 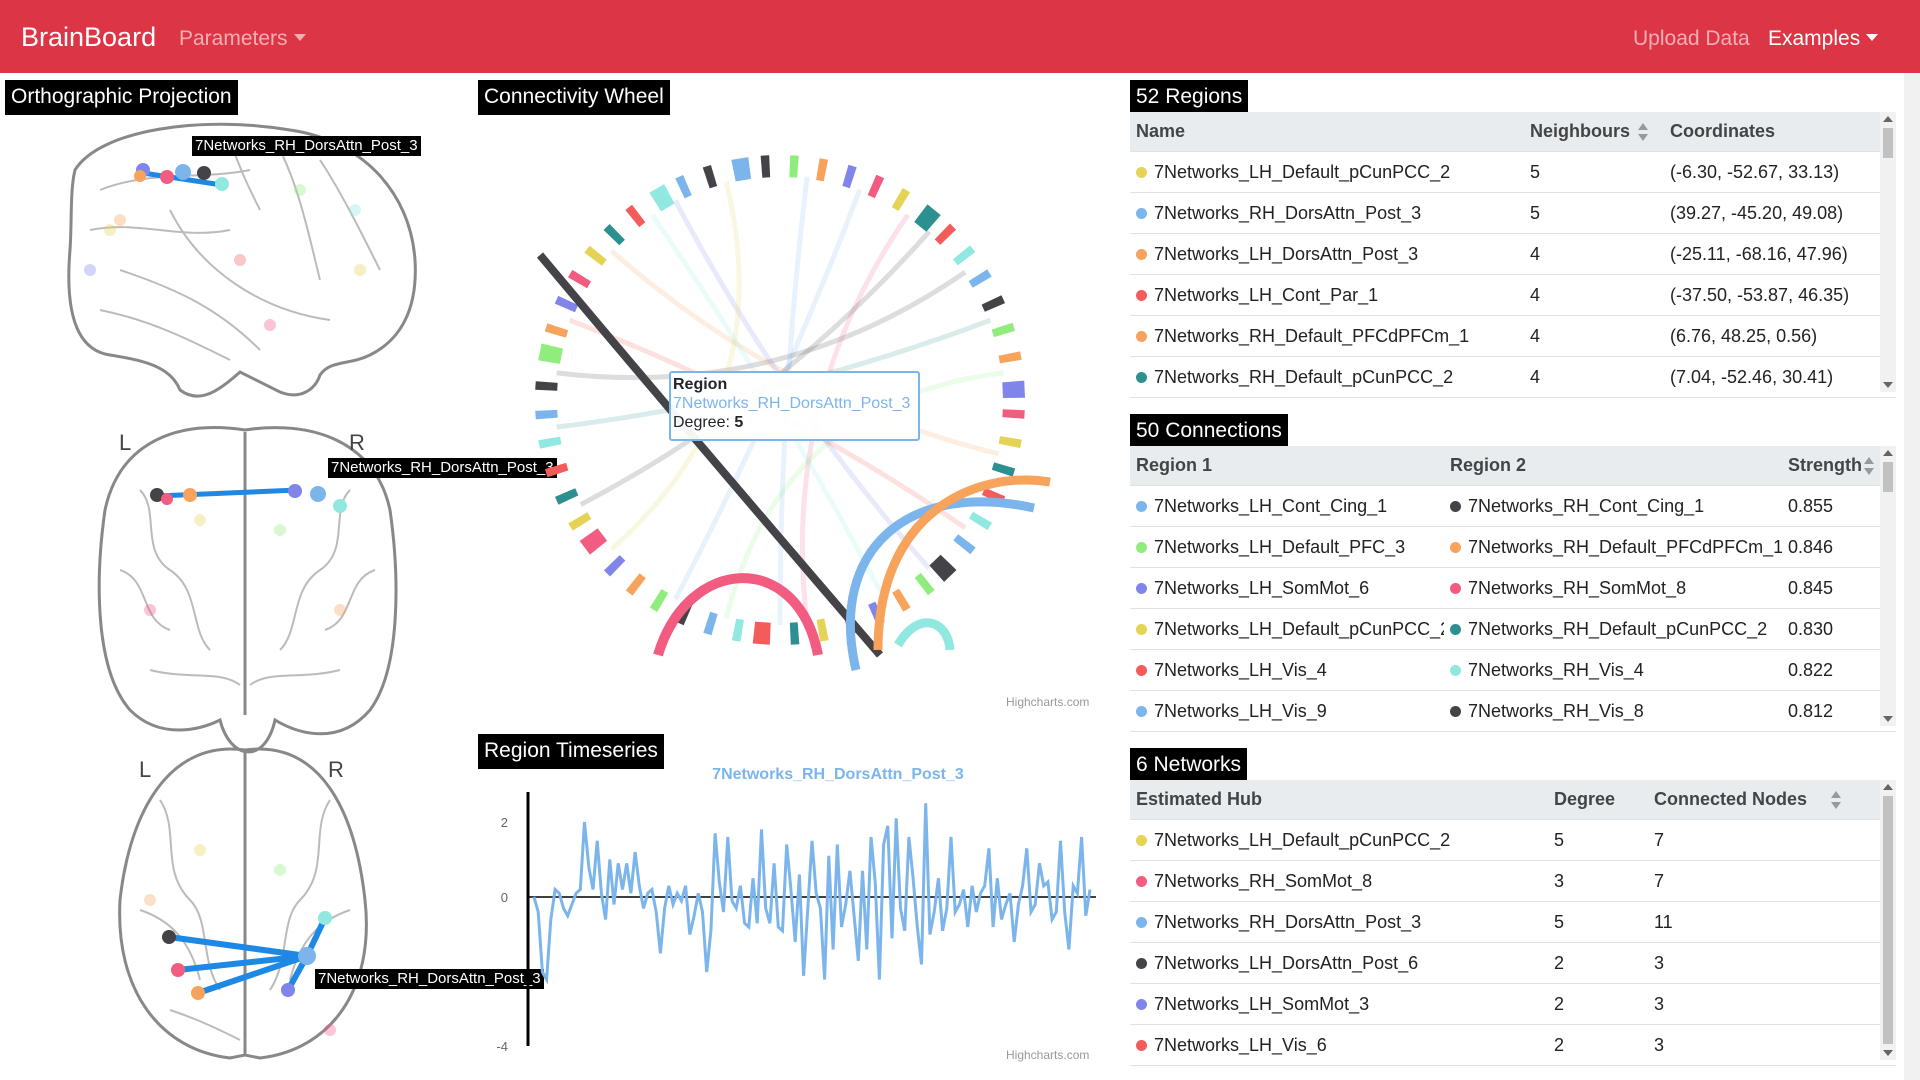 What do you see at coordinates (1327, 377) in the screenshot?
I see `region-name: 7Networks_RH_Default_pCunPCC_2` at bounding box center [1327, 377].